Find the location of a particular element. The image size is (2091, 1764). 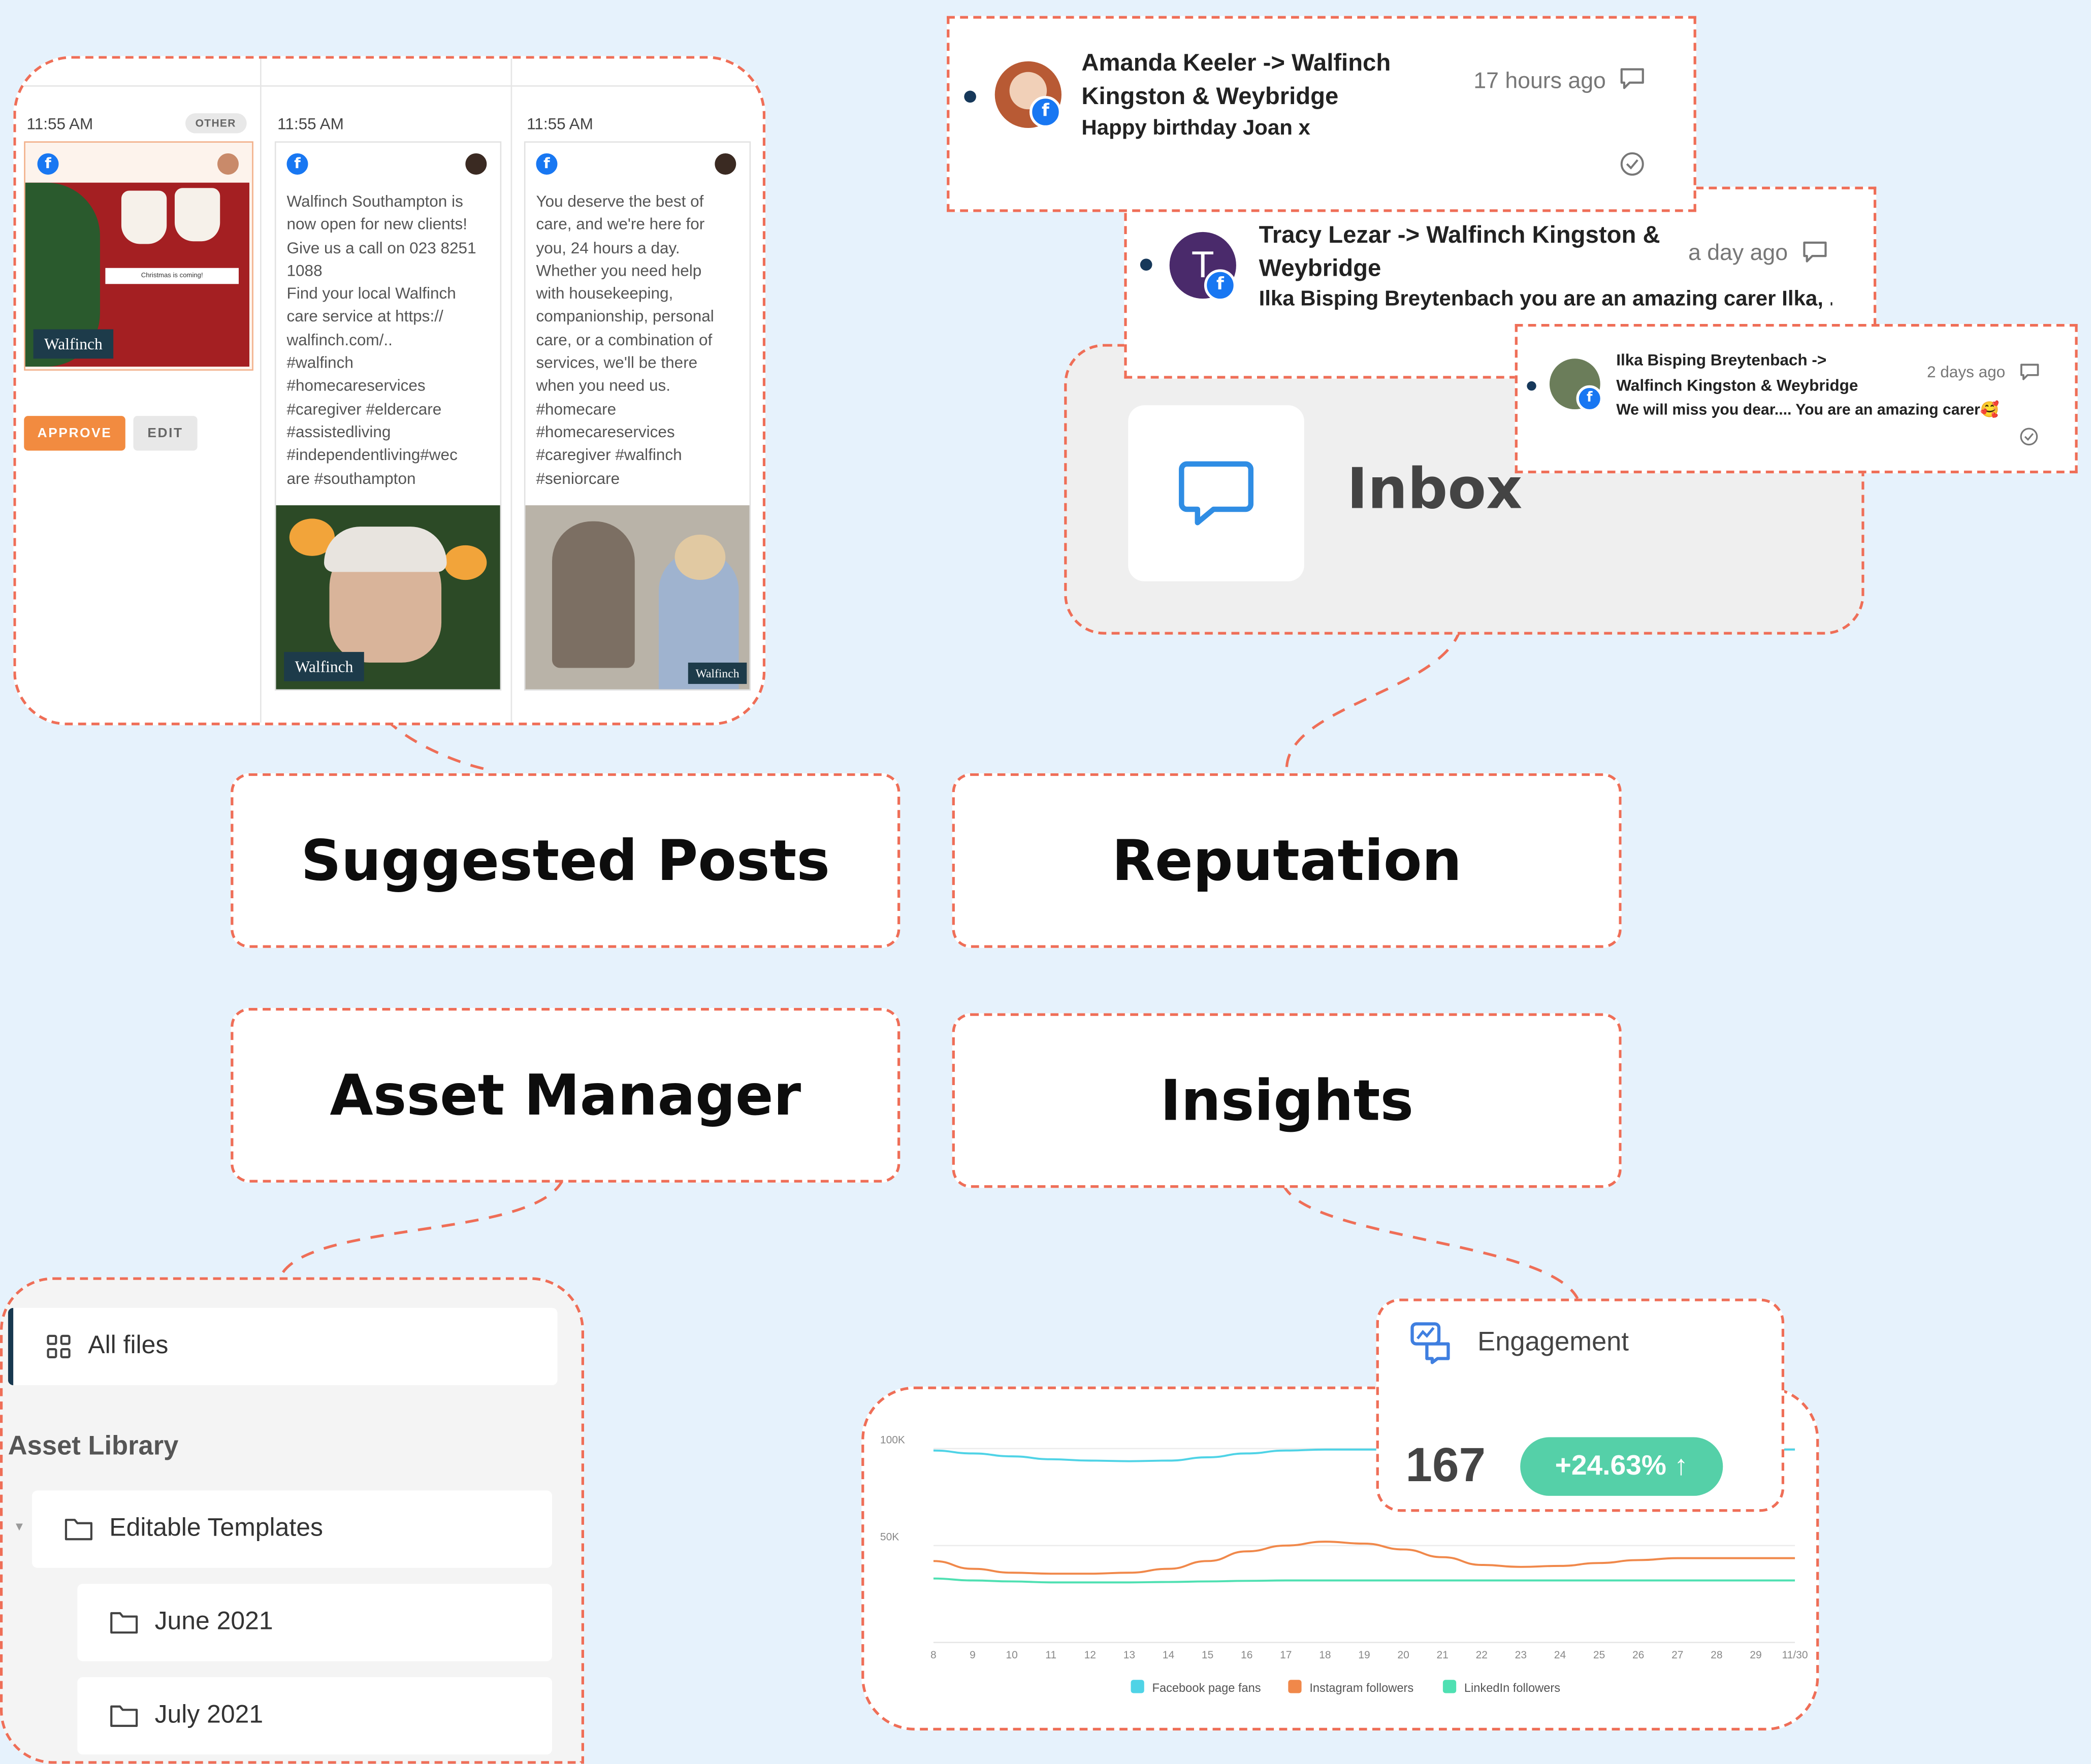

x-tick-label: 25 is located at coordinates (1599, 1655).